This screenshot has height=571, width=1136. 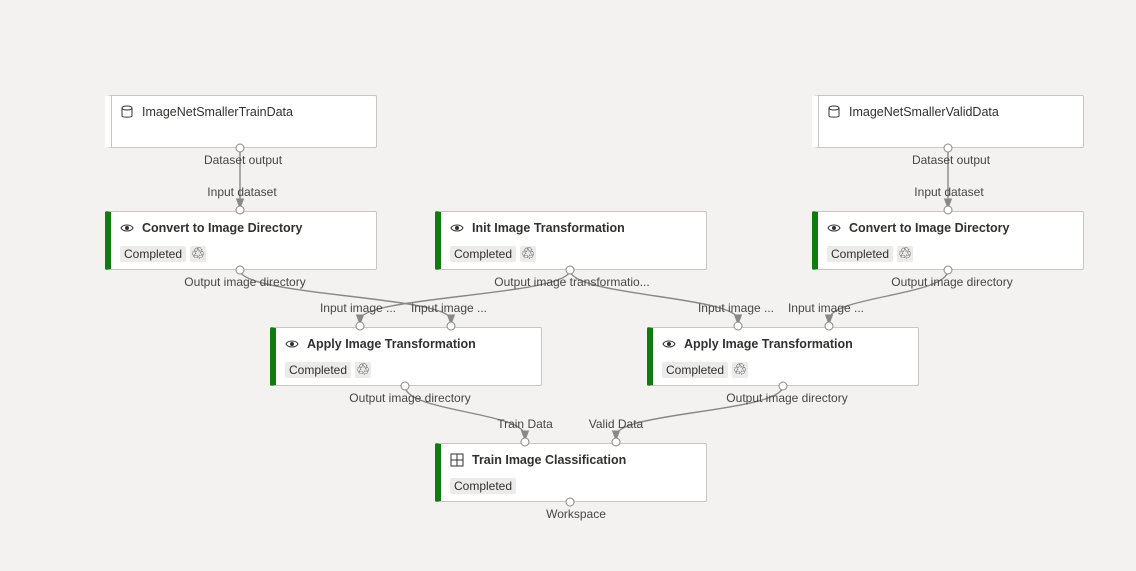 I want to click on module-node-convert-left: Convert to Image Directory Completed ♲, so click(x=241, y=240).